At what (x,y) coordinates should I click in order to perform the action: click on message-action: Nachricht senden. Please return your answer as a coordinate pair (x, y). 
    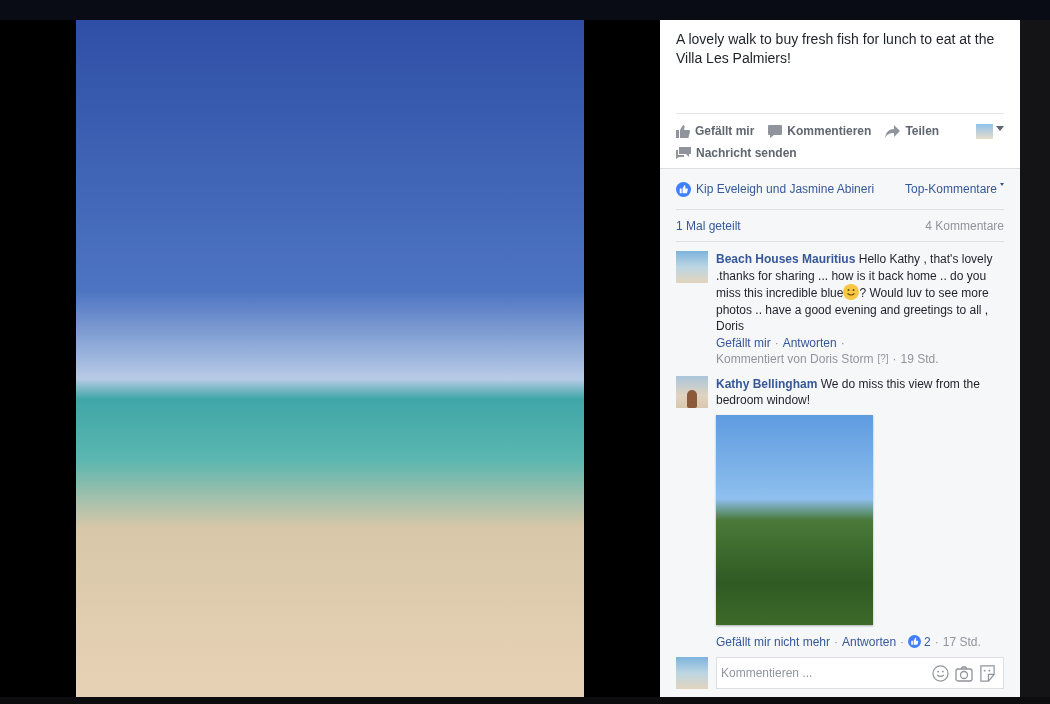
    Looking at the image, I should click on (736, 153).